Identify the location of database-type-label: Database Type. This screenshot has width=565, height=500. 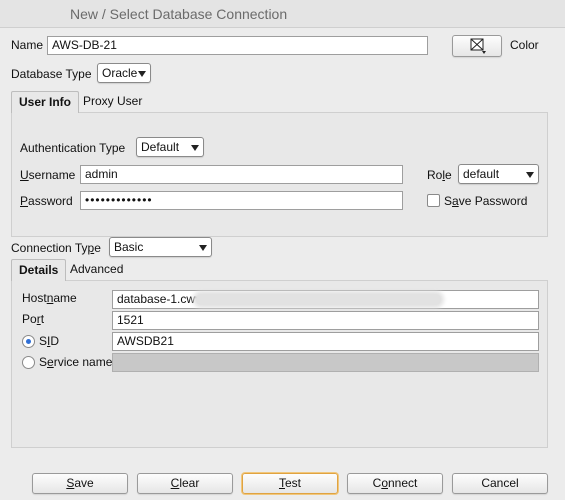
(51, 74).